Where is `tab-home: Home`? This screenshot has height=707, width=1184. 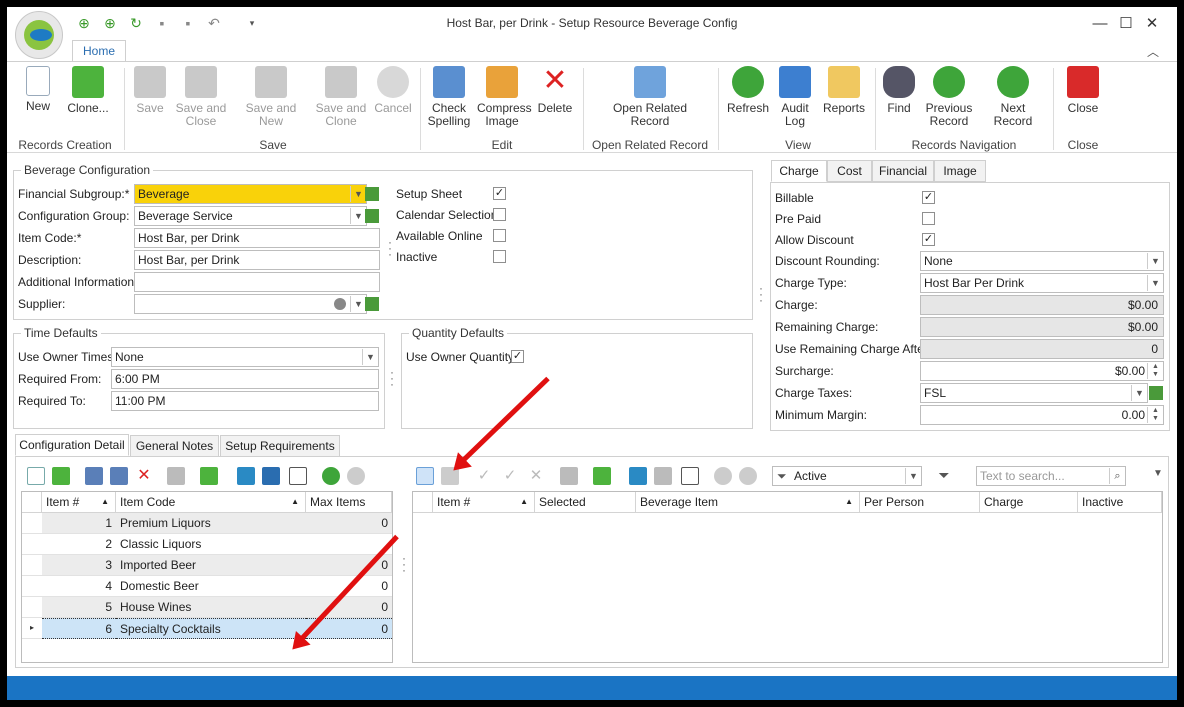
tab-home: Home is located at coordinates (99, 51).